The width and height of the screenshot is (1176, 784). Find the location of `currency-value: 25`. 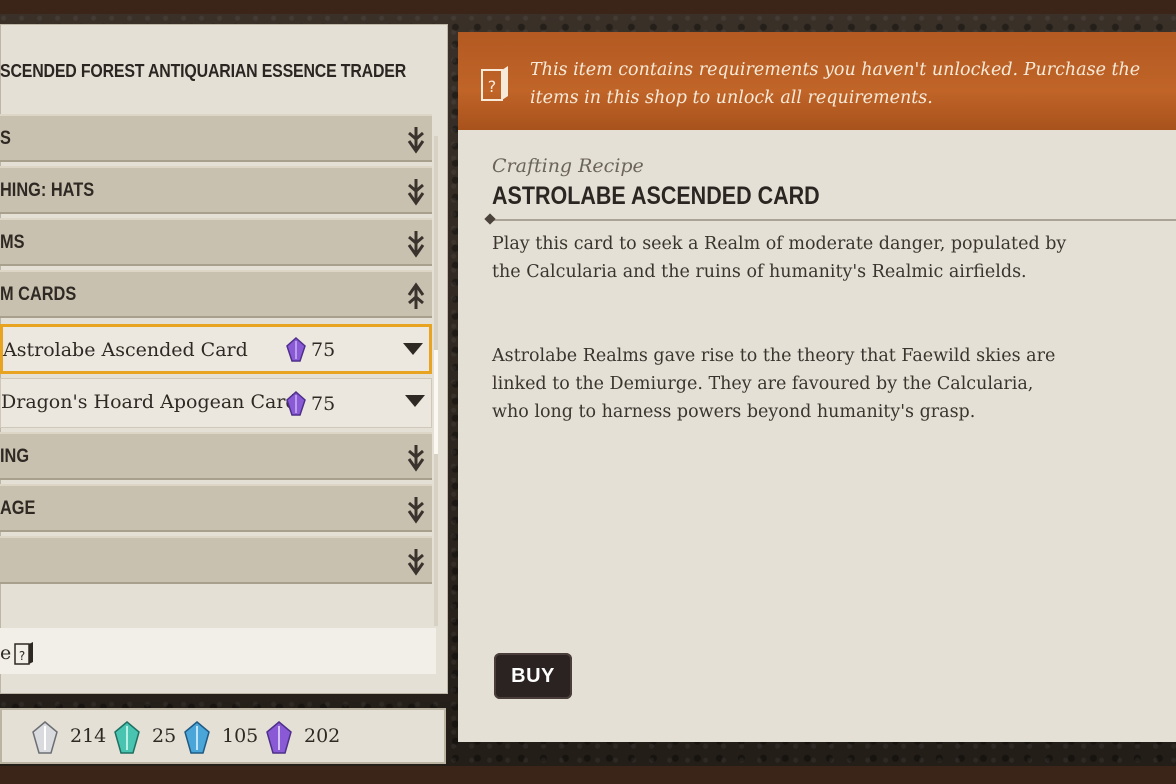

currency-value: 25 is located at coordinates (164, 736).